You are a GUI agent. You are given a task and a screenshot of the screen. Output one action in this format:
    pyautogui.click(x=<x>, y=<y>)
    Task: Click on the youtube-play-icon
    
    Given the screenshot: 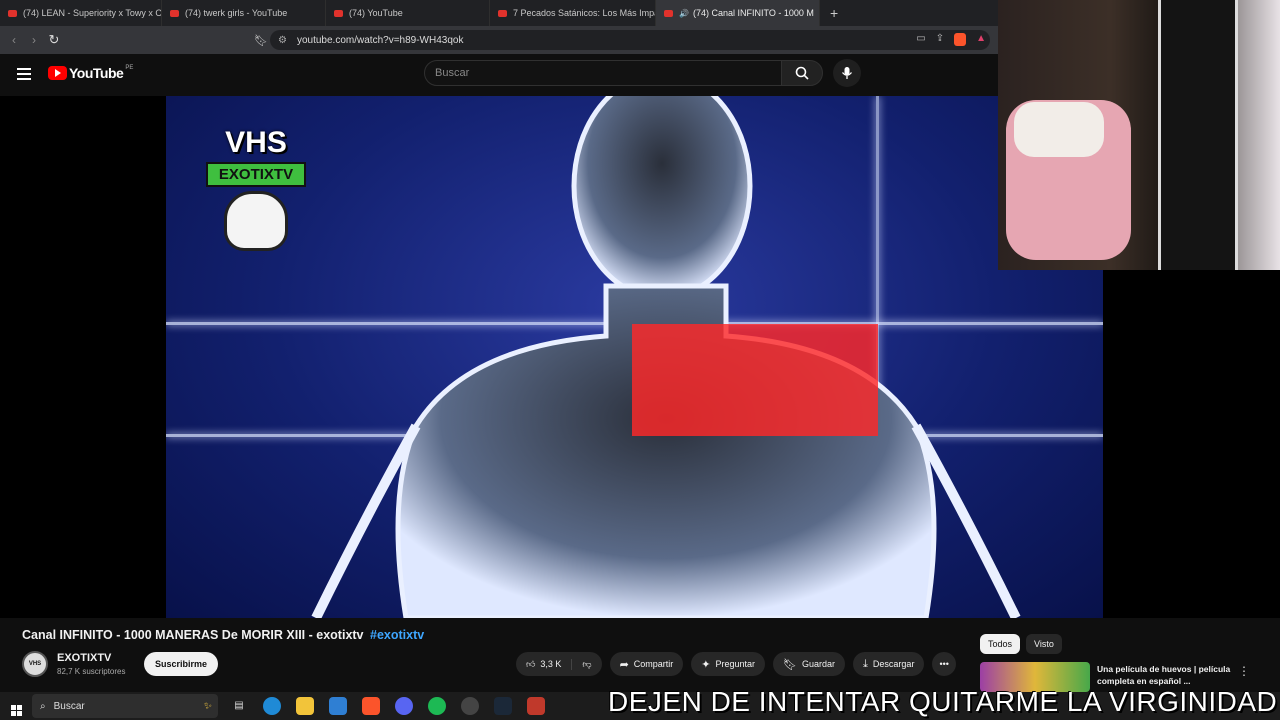 What is the action you would take?
    pyautogui.click(x=57, y=73)
    